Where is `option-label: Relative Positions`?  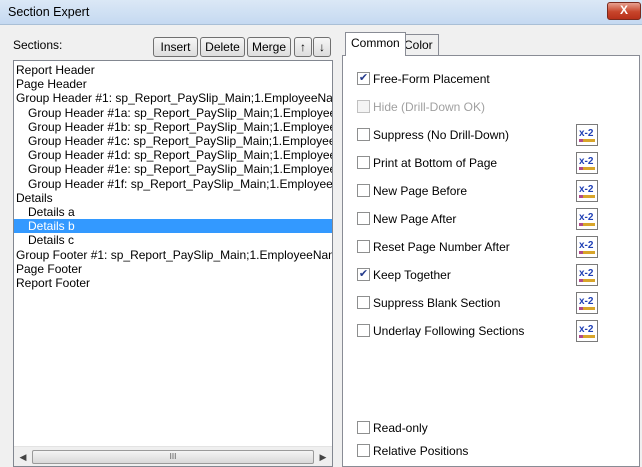 option-label: Relative Positions is located at coordinates (421, 451).